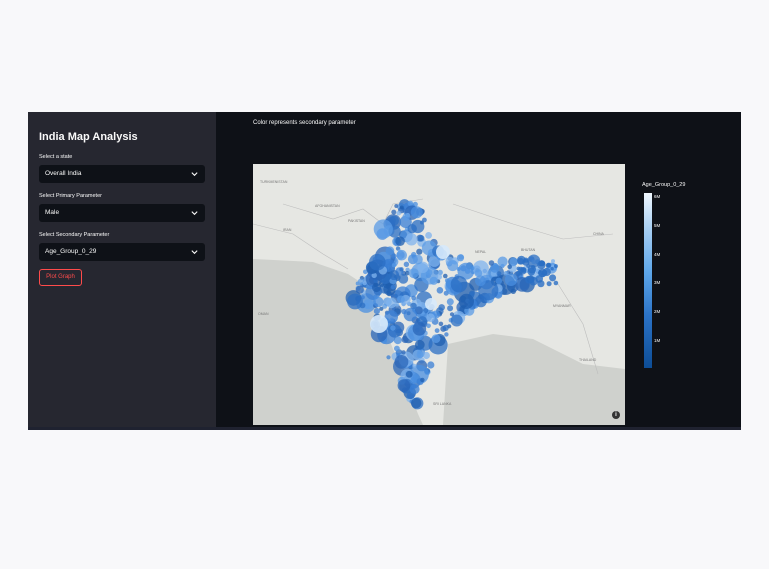 The image size is (769, 569). Describe the element at coordinates (616, 415) in the screenshot. I see `info-icon: i` at that location.